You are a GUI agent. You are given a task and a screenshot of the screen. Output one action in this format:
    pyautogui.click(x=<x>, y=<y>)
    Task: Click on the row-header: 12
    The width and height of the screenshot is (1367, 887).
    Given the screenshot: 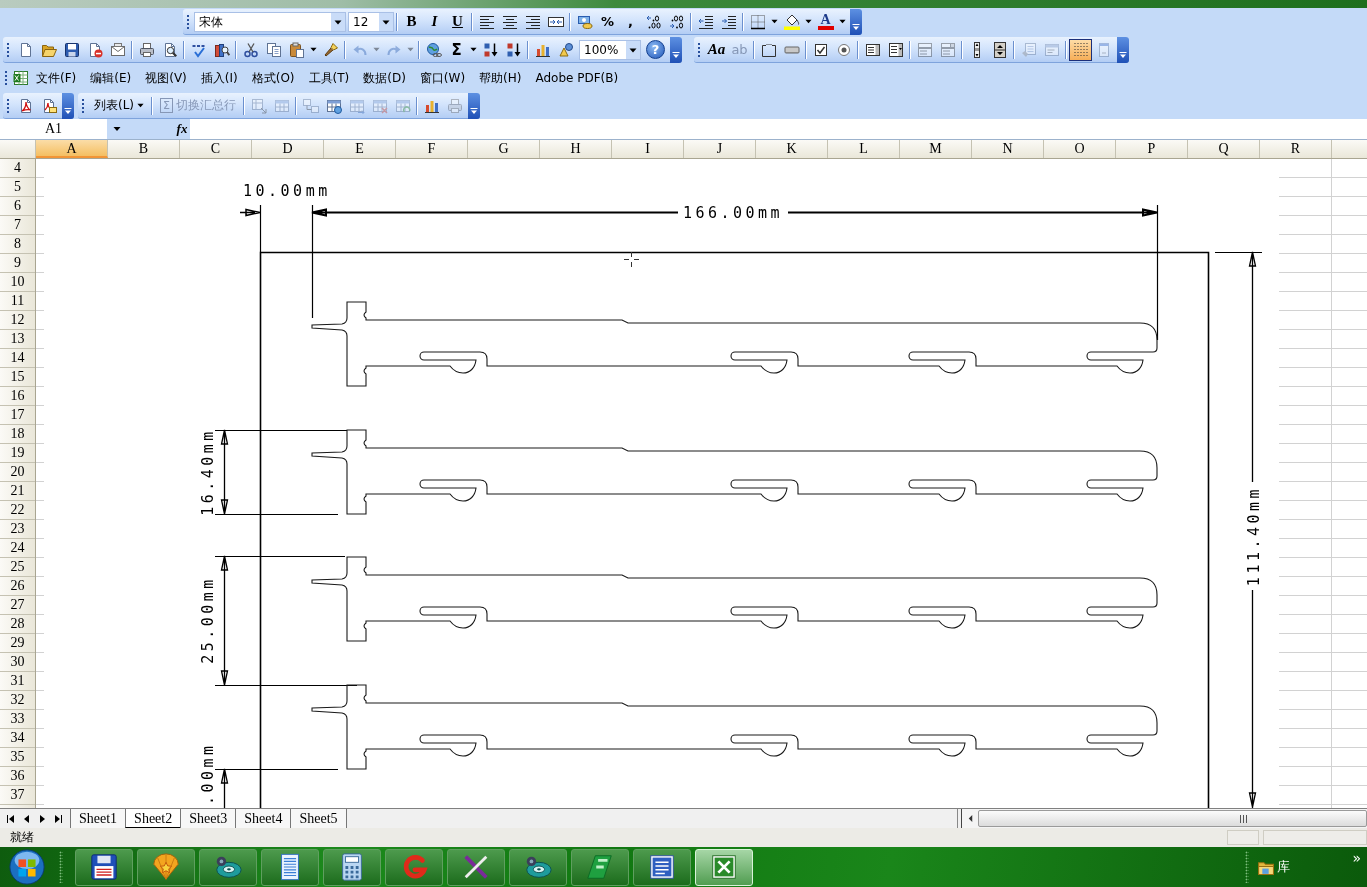 What is the action you would take?
    pyautogui.click(x=17, y=320)
    